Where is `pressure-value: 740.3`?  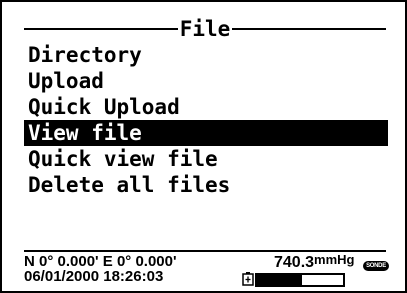 pressure-value: 740.3 is located at coordinates (294, 262).